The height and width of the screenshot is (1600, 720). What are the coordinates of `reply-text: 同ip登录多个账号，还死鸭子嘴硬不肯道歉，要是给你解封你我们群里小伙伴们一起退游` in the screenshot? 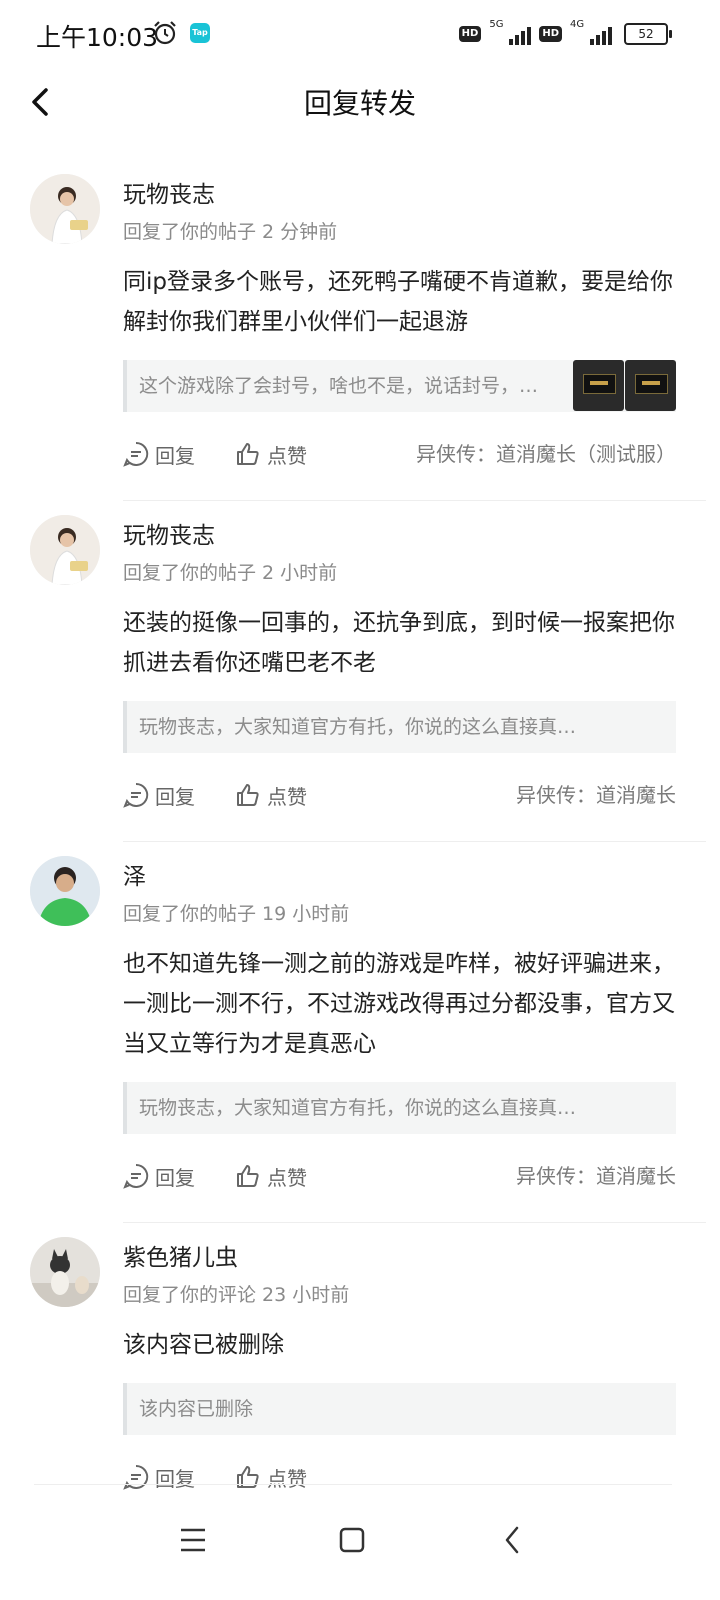 It's located at (399, 302).